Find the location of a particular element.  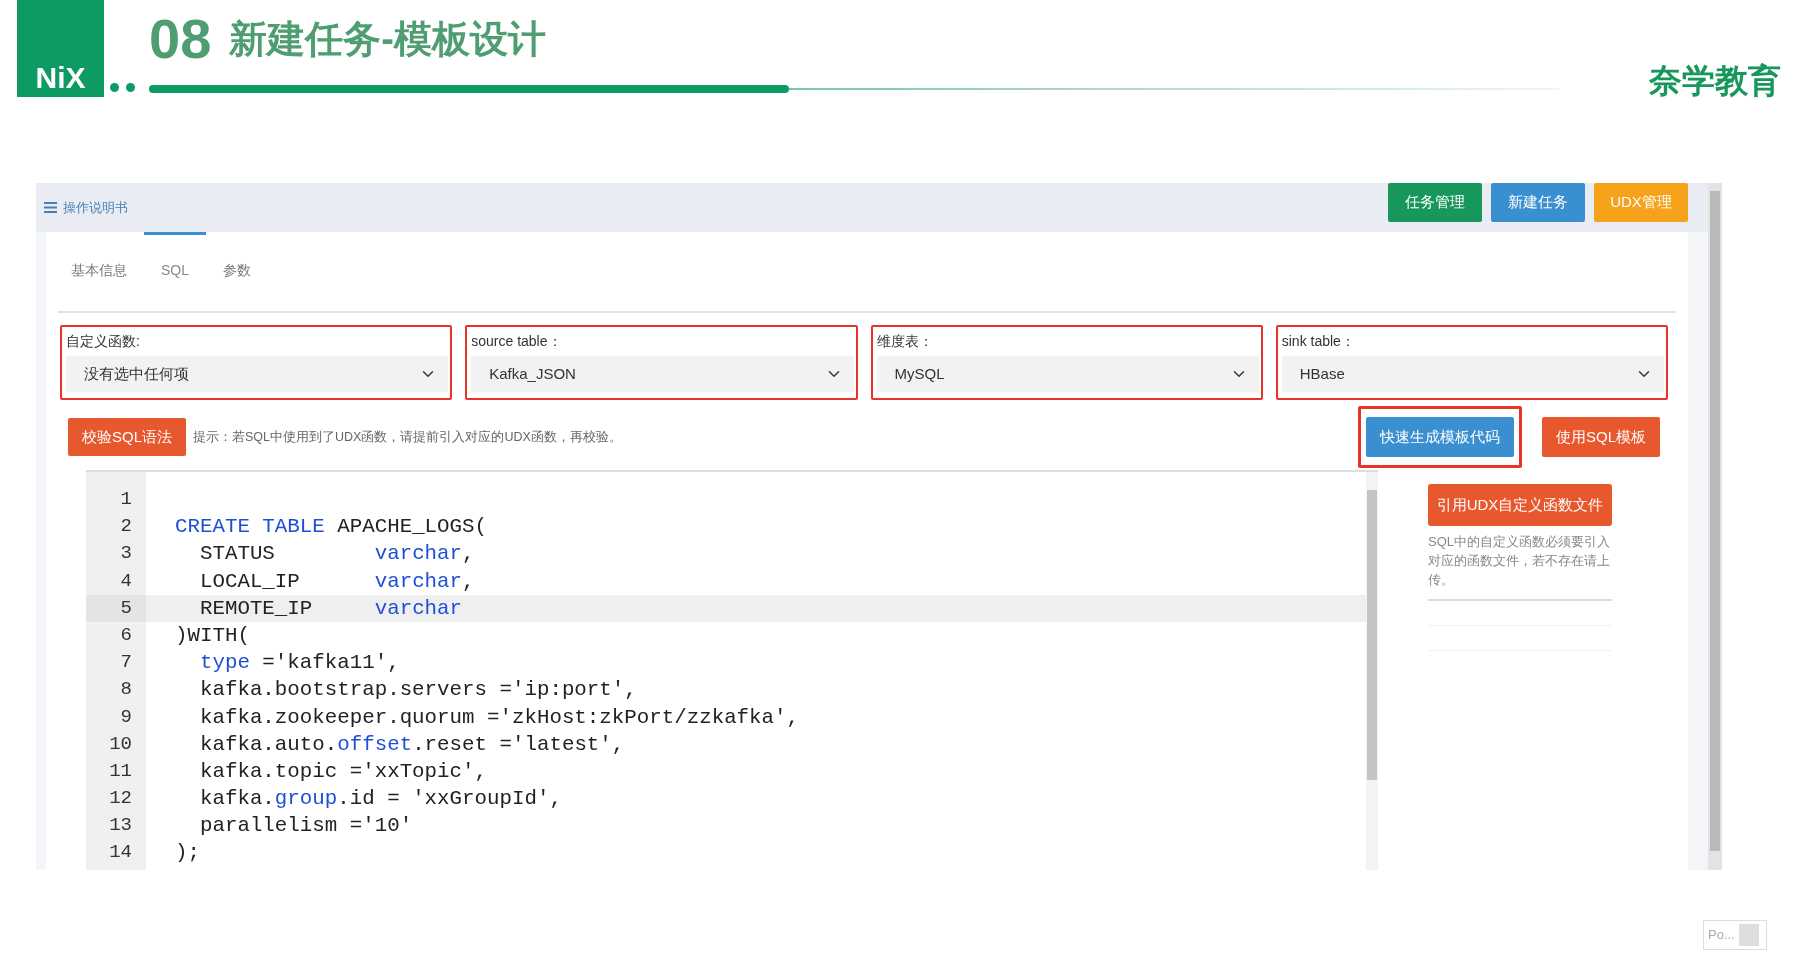

line-number: 6 is located at coordinates (126, 635).